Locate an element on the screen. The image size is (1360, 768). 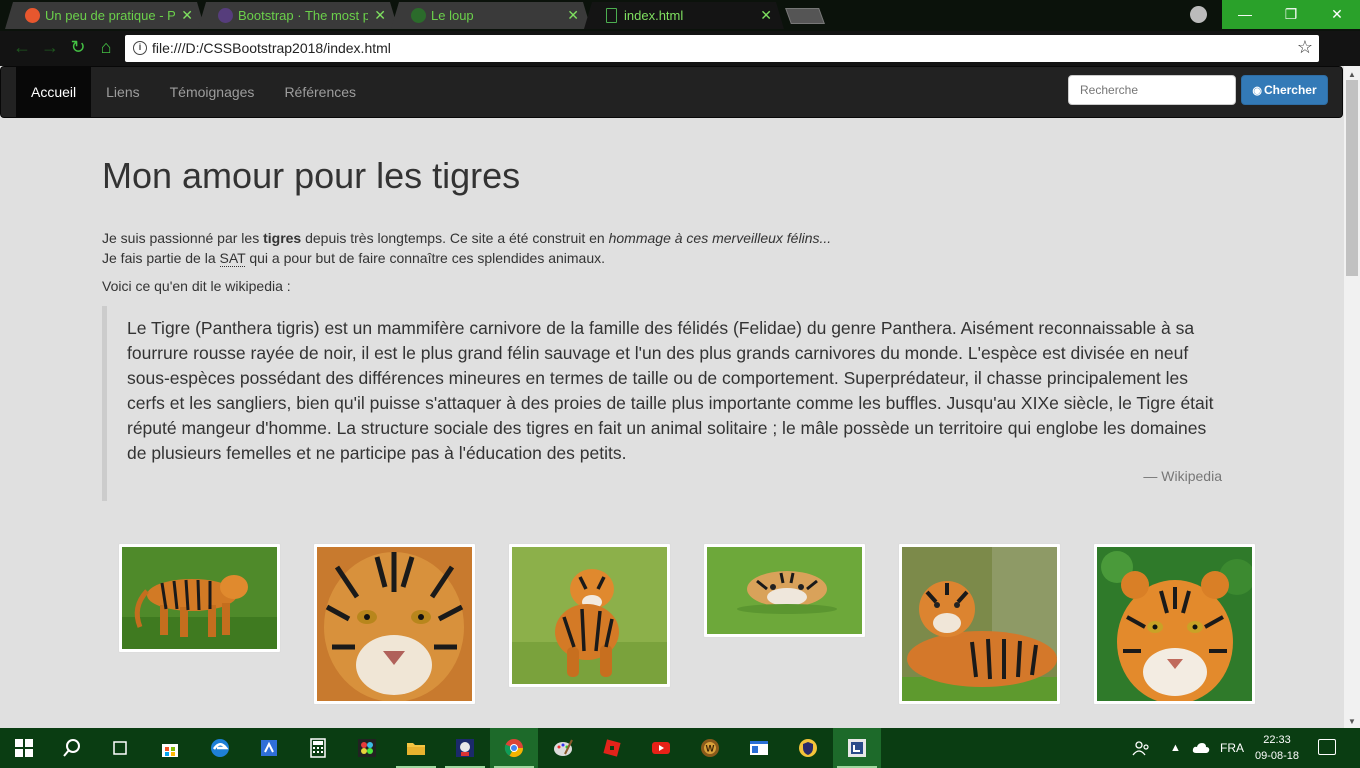
taskbar-paint-app is located at coordinates (367, 748).